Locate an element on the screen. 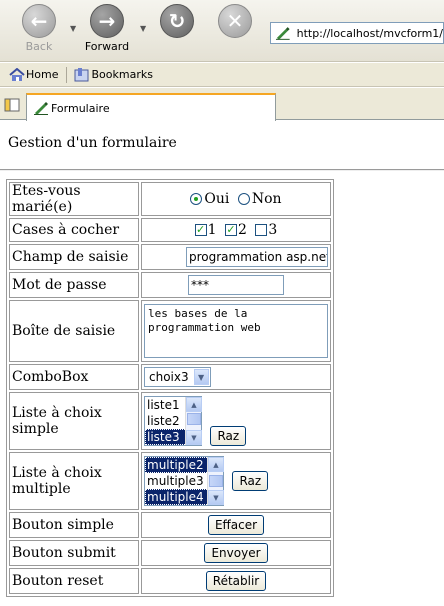  text-input: programmation asp.net is located at coordinates (257, 257).